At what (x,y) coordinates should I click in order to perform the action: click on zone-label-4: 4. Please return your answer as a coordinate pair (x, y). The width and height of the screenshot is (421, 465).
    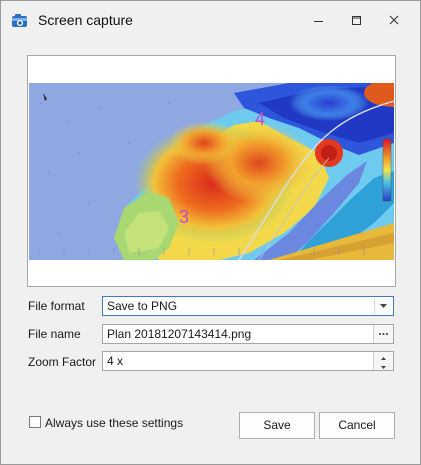
    Looking at the image, I should click on (260, 119).